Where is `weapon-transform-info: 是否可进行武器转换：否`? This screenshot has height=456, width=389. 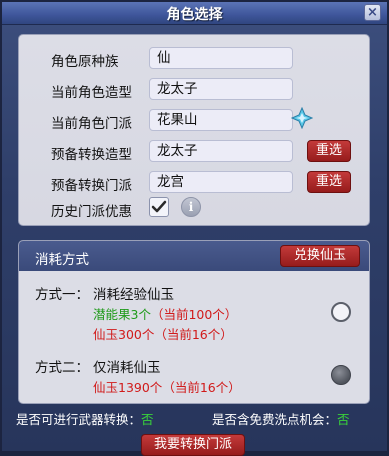
weapon-transform-info: 是否可进行武器转换：否 is located at coordinates (85, 418).